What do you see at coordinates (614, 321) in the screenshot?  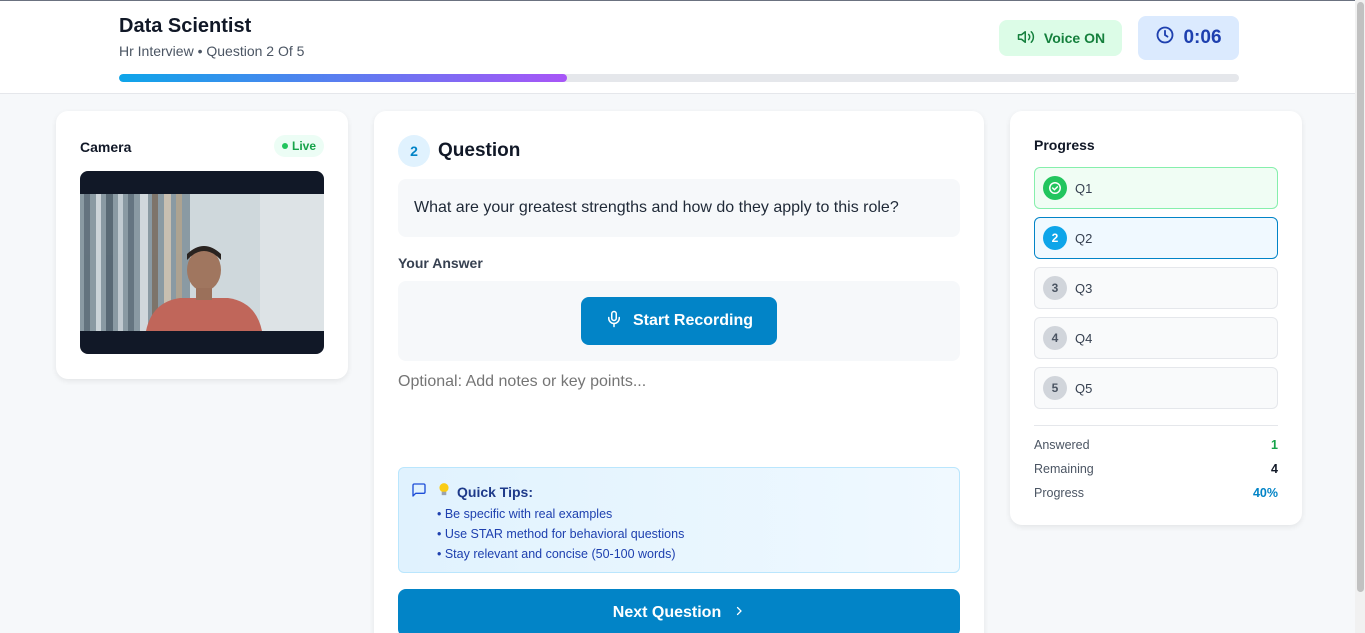 I see `microphone-icon` at bounding box center [614, 321].